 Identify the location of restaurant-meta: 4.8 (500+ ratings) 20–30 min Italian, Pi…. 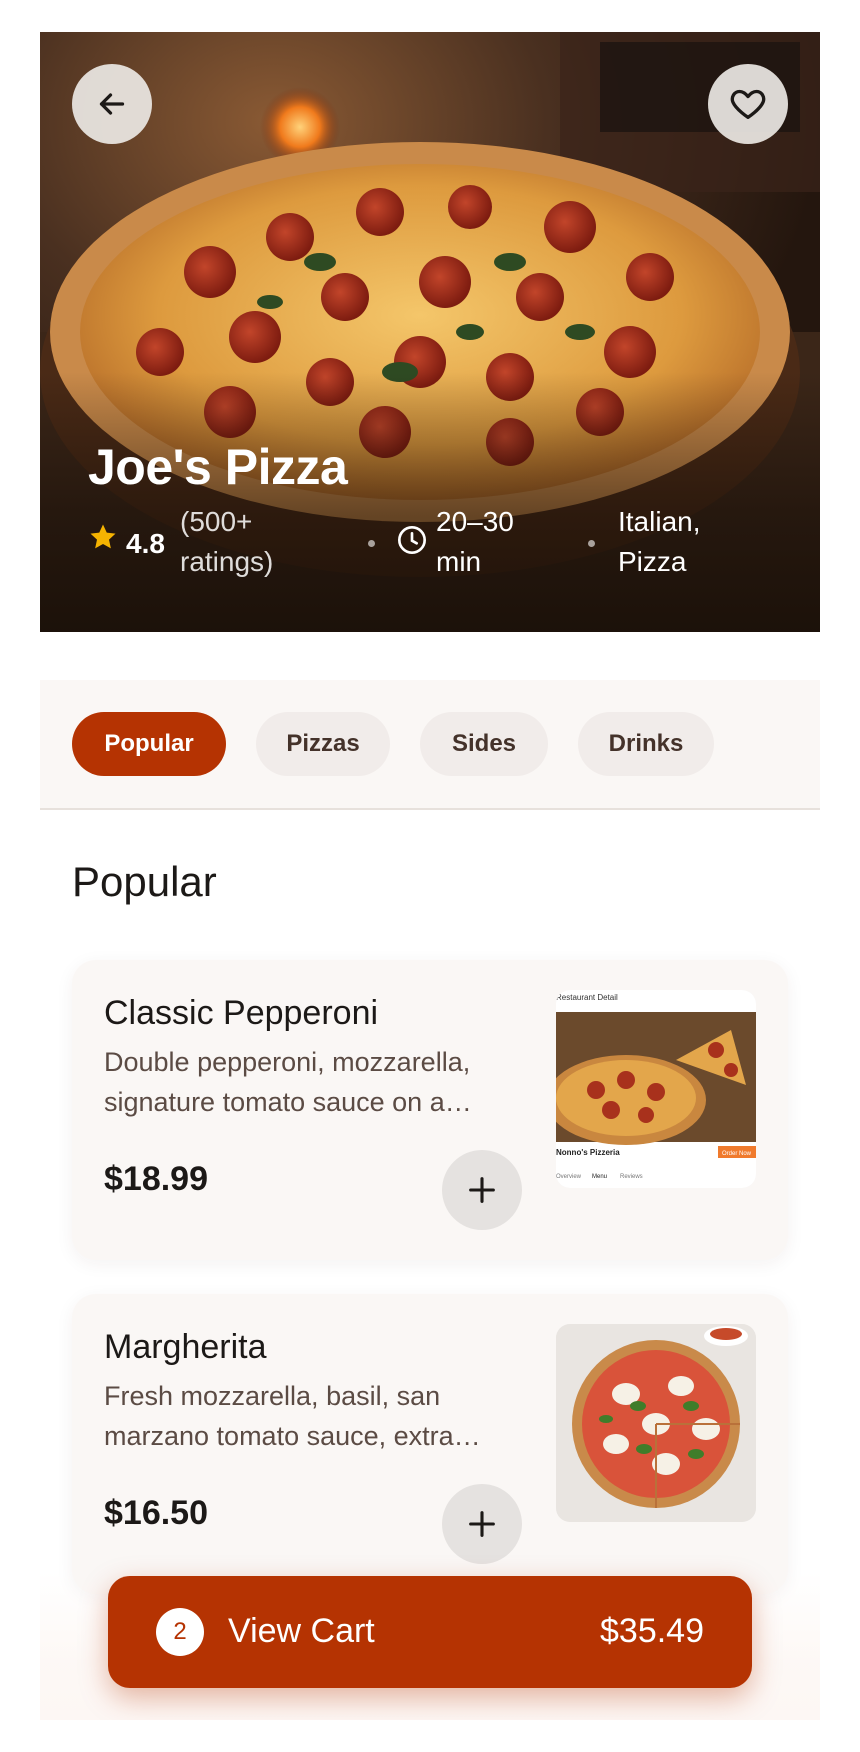
(438, 547).